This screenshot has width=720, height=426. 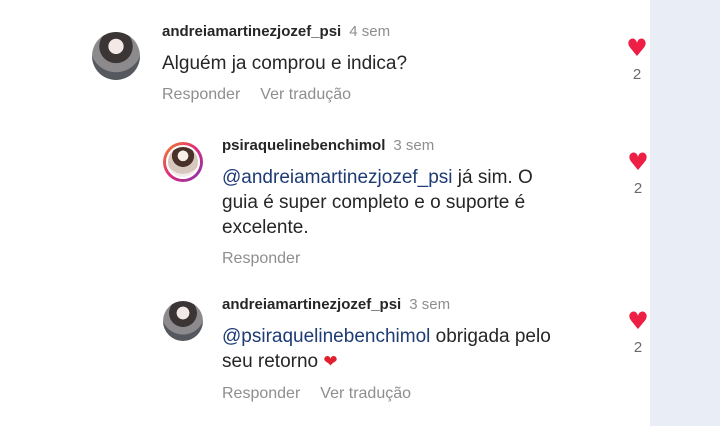 I want to click on mention-link: @andreiamartinezjozef_psi, so click(x=337, y=177).